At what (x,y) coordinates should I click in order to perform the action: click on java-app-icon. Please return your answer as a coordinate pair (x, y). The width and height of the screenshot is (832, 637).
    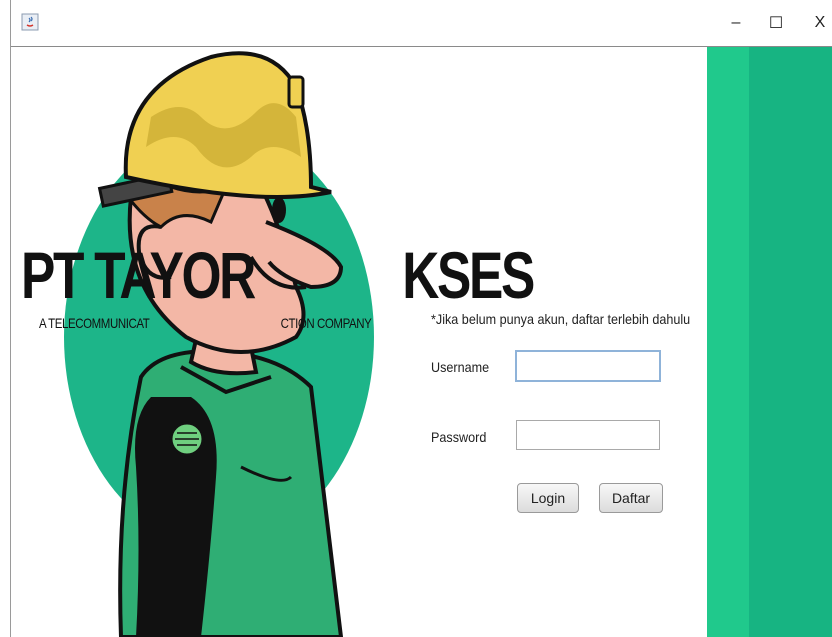
    Looking at the image, I should click on (30, 22).